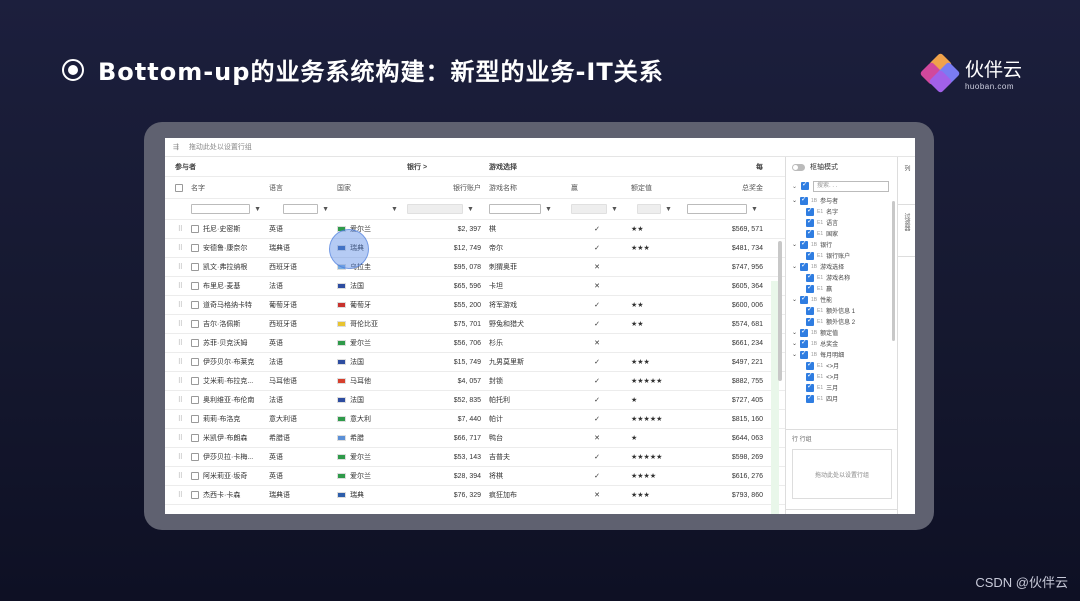 The image size is (1080, 601). I want to click on column-search-input: 搜索. . ., so click(851, 186).